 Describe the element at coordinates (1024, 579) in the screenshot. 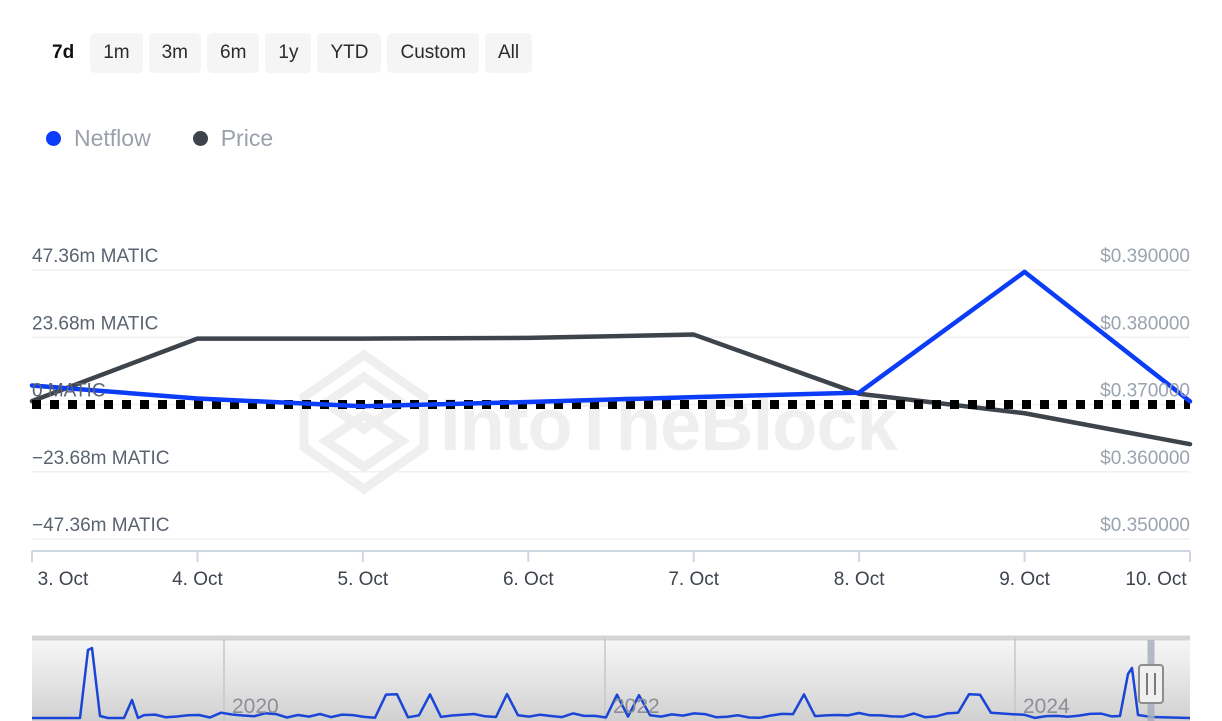

I see `x-axis-tick-label: 9. Oct` at that location.